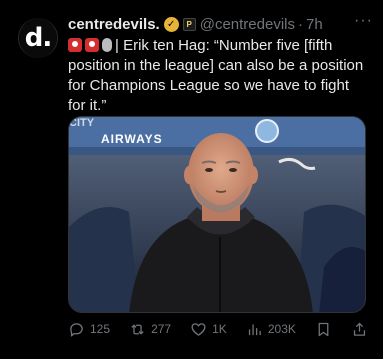 The width and height of the screenshot is (383, 359). What do you see at coordinates (247, 24) in the screenshot?
I see `user-handle: @centredevils` at bounding box center [247, 24].